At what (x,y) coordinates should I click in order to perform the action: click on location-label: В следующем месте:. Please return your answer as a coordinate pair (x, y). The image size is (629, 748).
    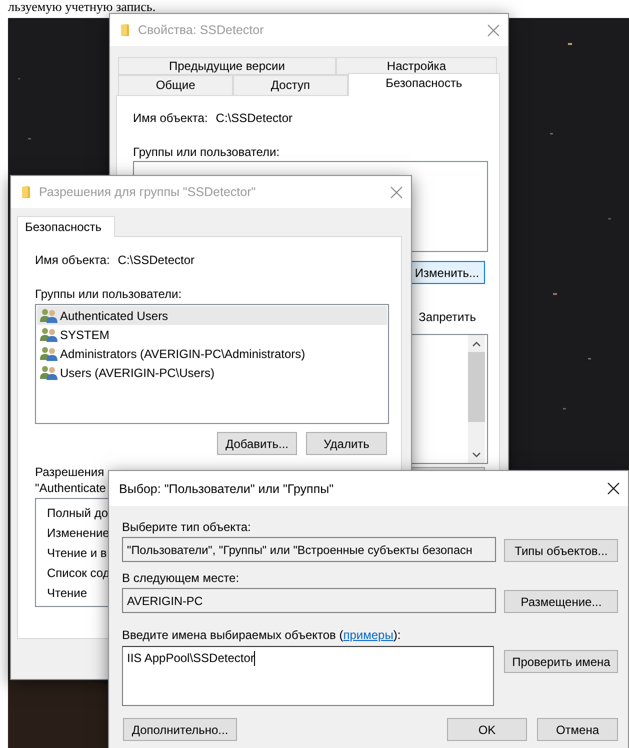
    Looking at the image, I should click on (181, 578).